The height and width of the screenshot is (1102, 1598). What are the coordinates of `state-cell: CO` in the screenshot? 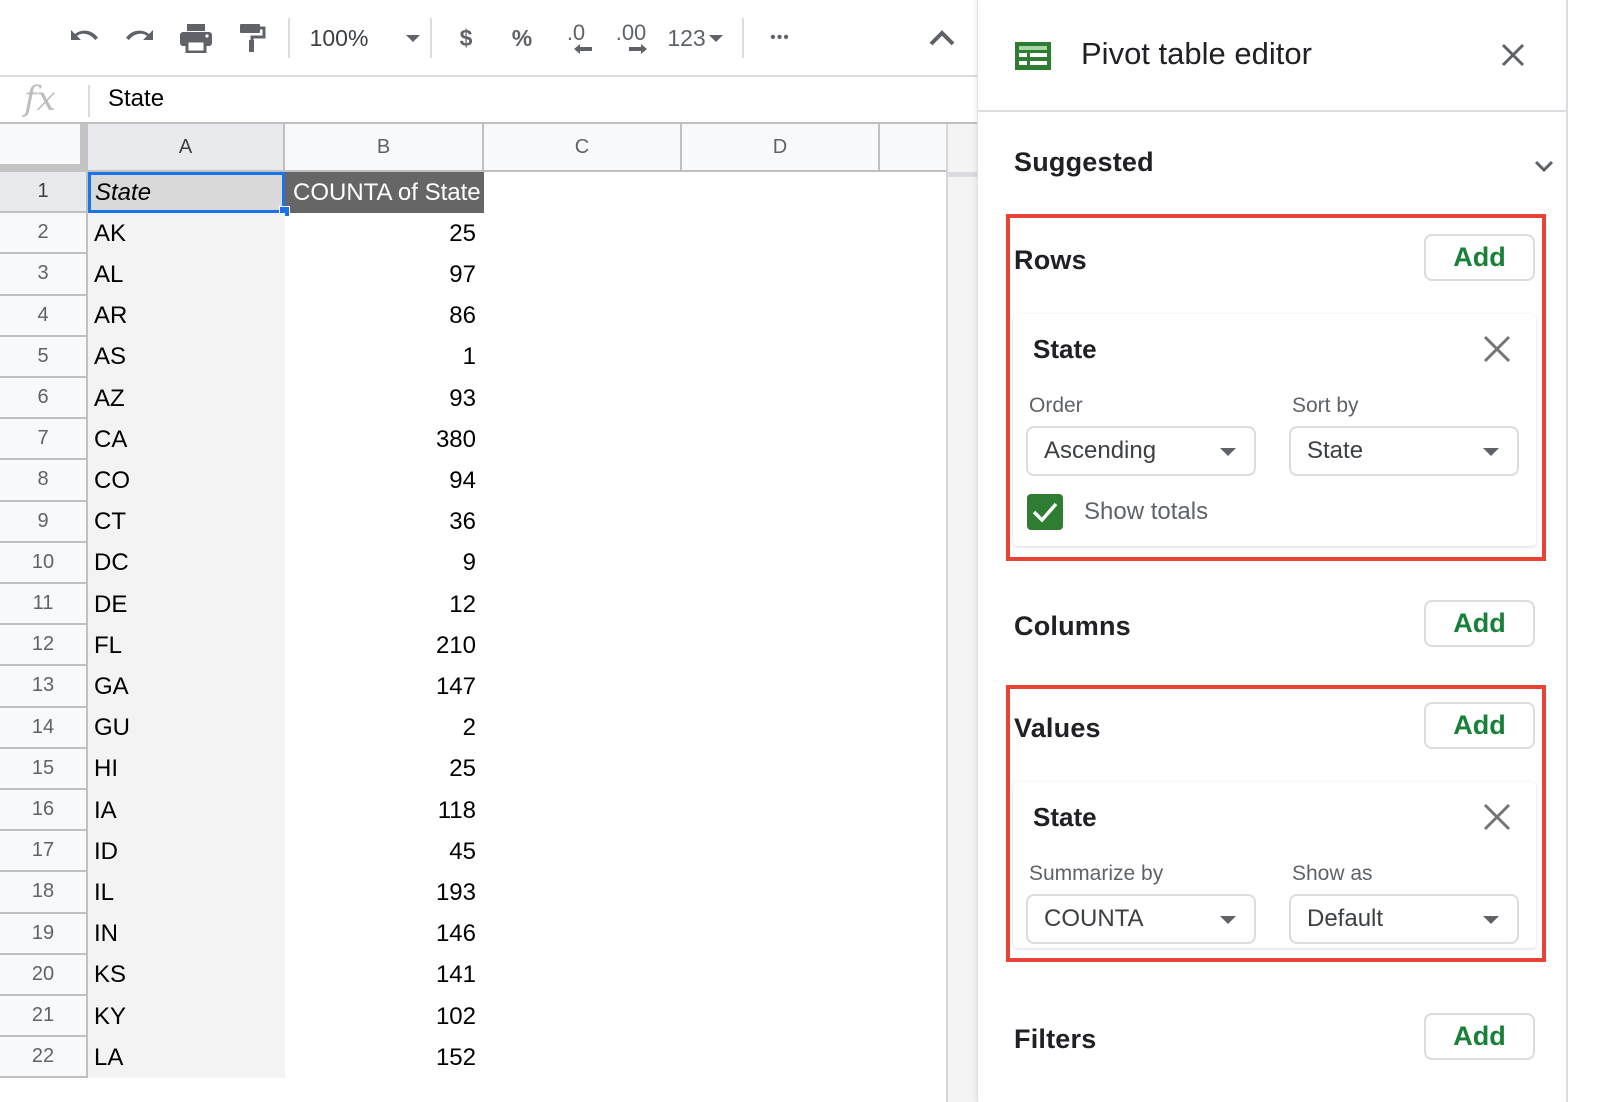 It's located at (186, 481).